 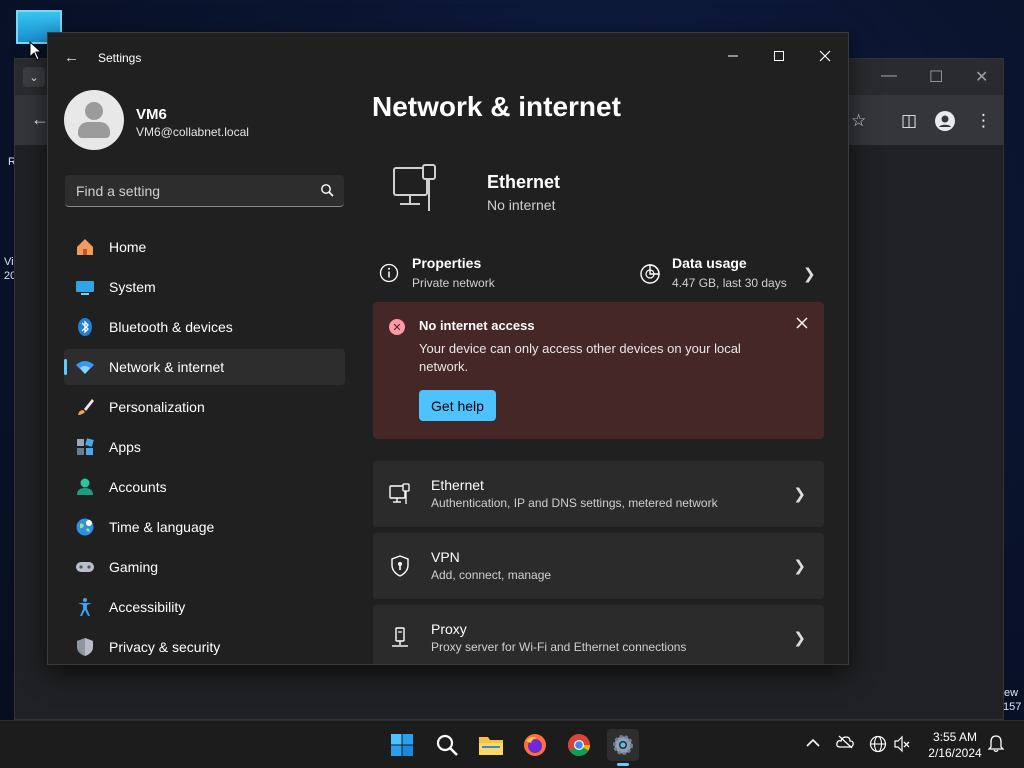 I want to click on windows-logo-icon, so click(x=402, y=745).